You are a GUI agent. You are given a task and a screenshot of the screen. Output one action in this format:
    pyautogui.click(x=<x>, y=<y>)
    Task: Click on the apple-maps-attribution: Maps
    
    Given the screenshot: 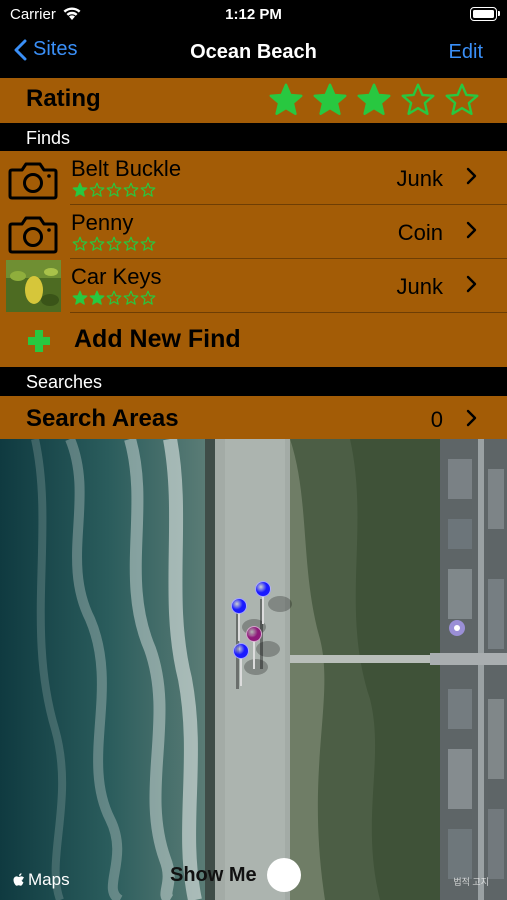 What is the action you would take?
    pyautogui.click(x=41, y=880)
    